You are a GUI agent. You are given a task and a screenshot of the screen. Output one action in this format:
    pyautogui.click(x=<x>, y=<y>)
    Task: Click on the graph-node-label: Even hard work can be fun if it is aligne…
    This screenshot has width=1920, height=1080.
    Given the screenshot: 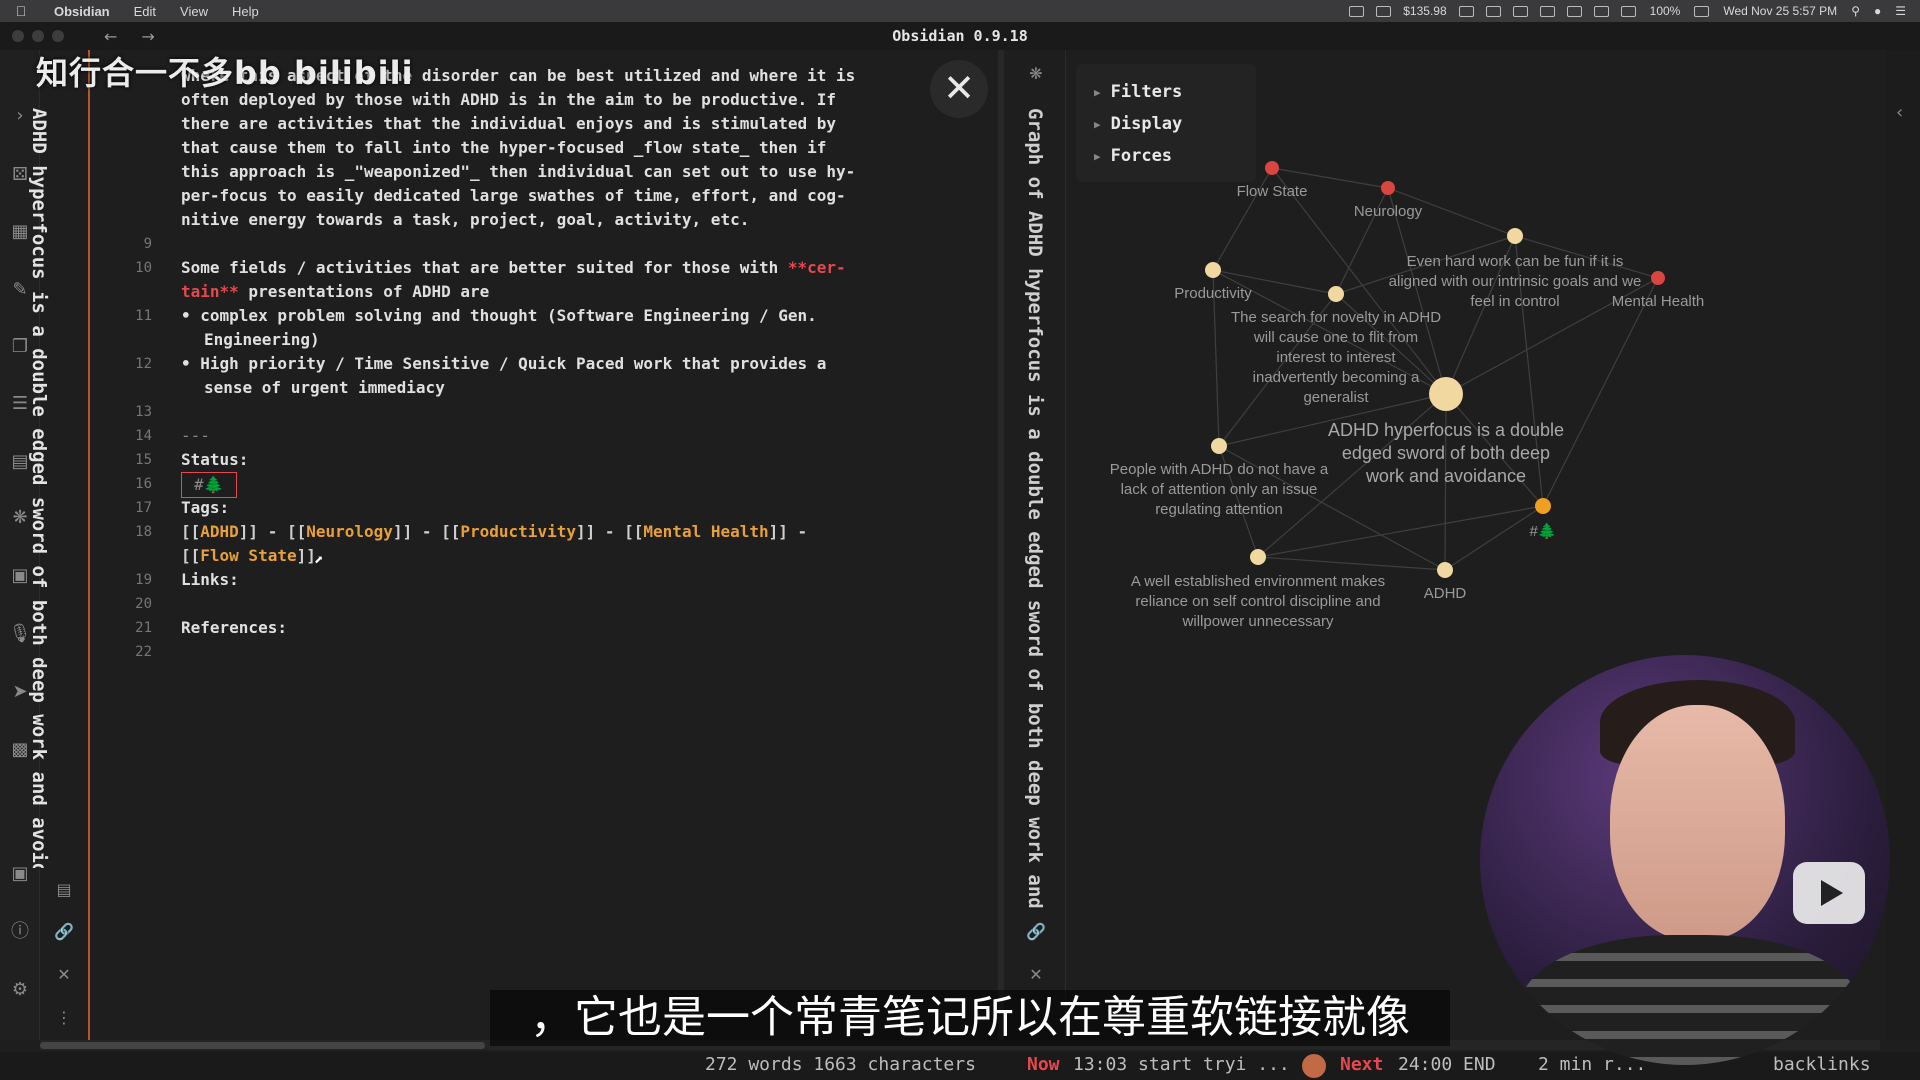 What is the action you would take?
    pyautogui.click(x=1515, y=281)
    